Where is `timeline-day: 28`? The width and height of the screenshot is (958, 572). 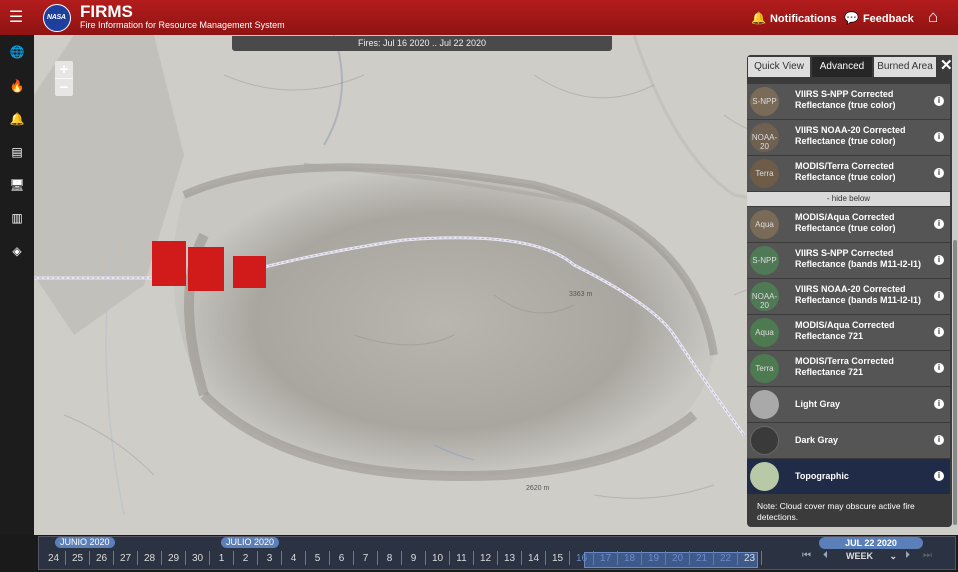 timeline-day: 28 is located at coordinates (149, 558).